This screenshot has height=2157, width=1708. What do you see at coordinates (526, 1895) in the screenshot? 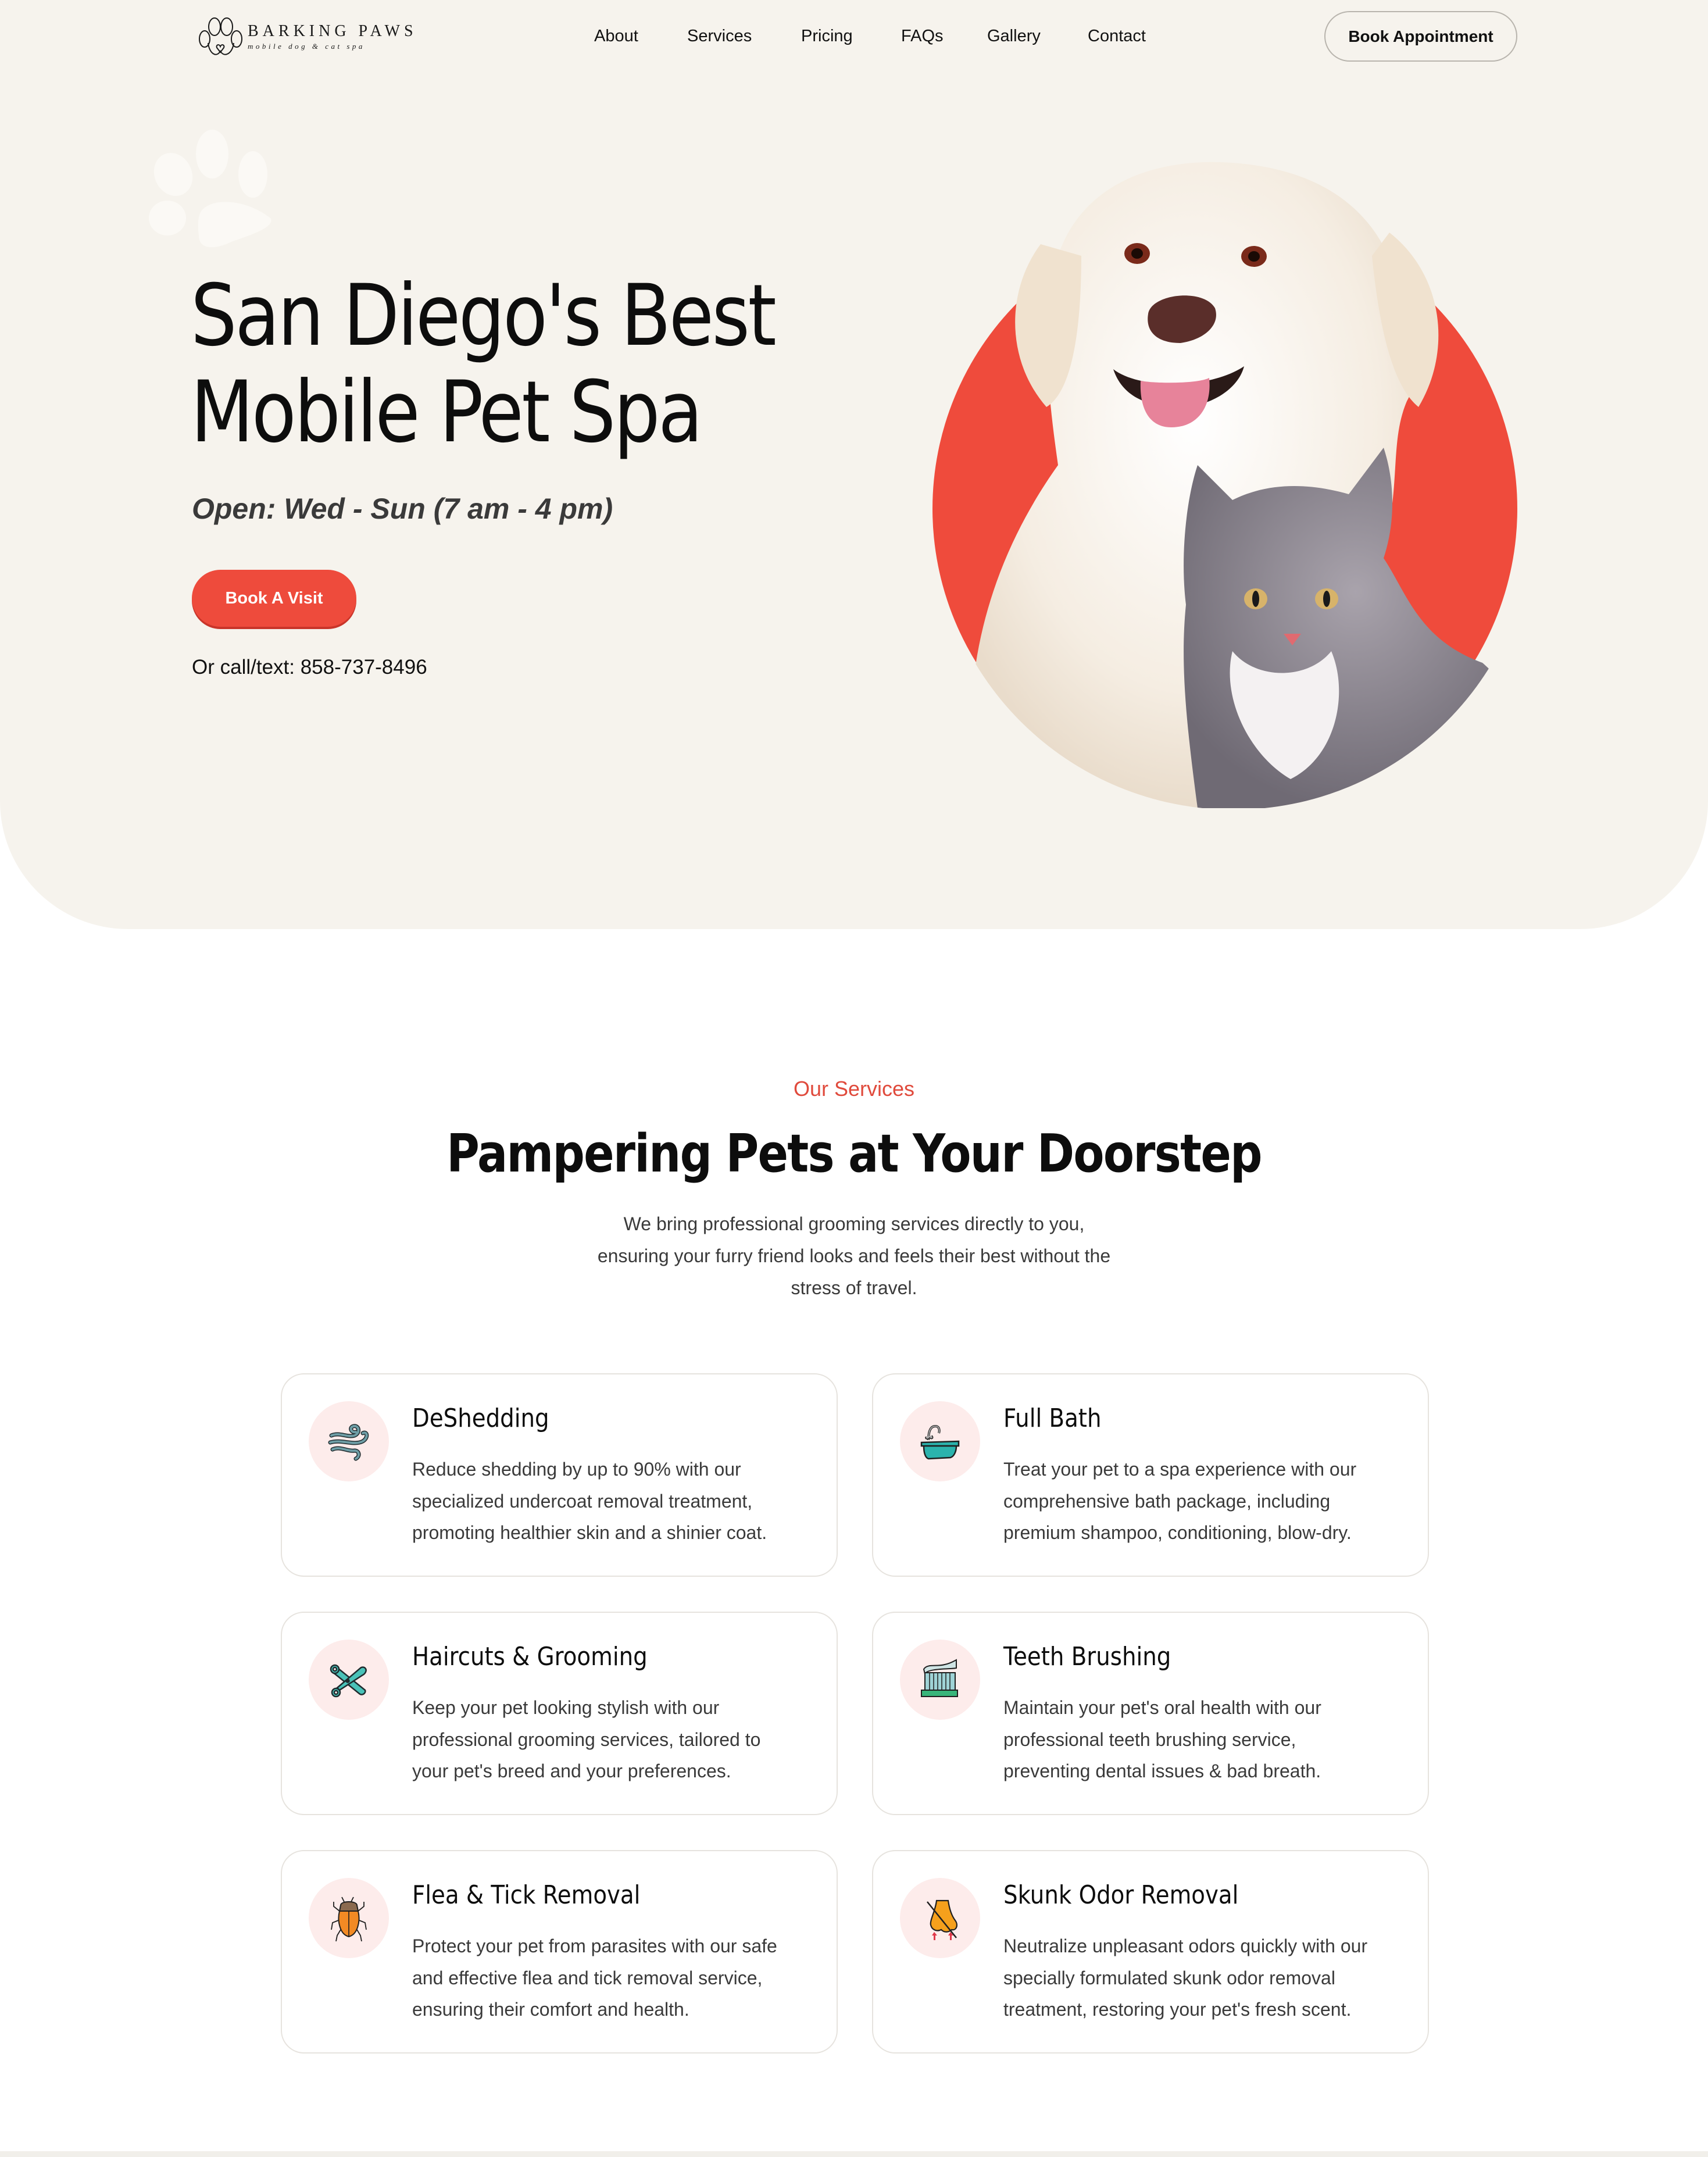
I see `service-title: Flea & Tick Removal` at bounding box center [526, 1895].